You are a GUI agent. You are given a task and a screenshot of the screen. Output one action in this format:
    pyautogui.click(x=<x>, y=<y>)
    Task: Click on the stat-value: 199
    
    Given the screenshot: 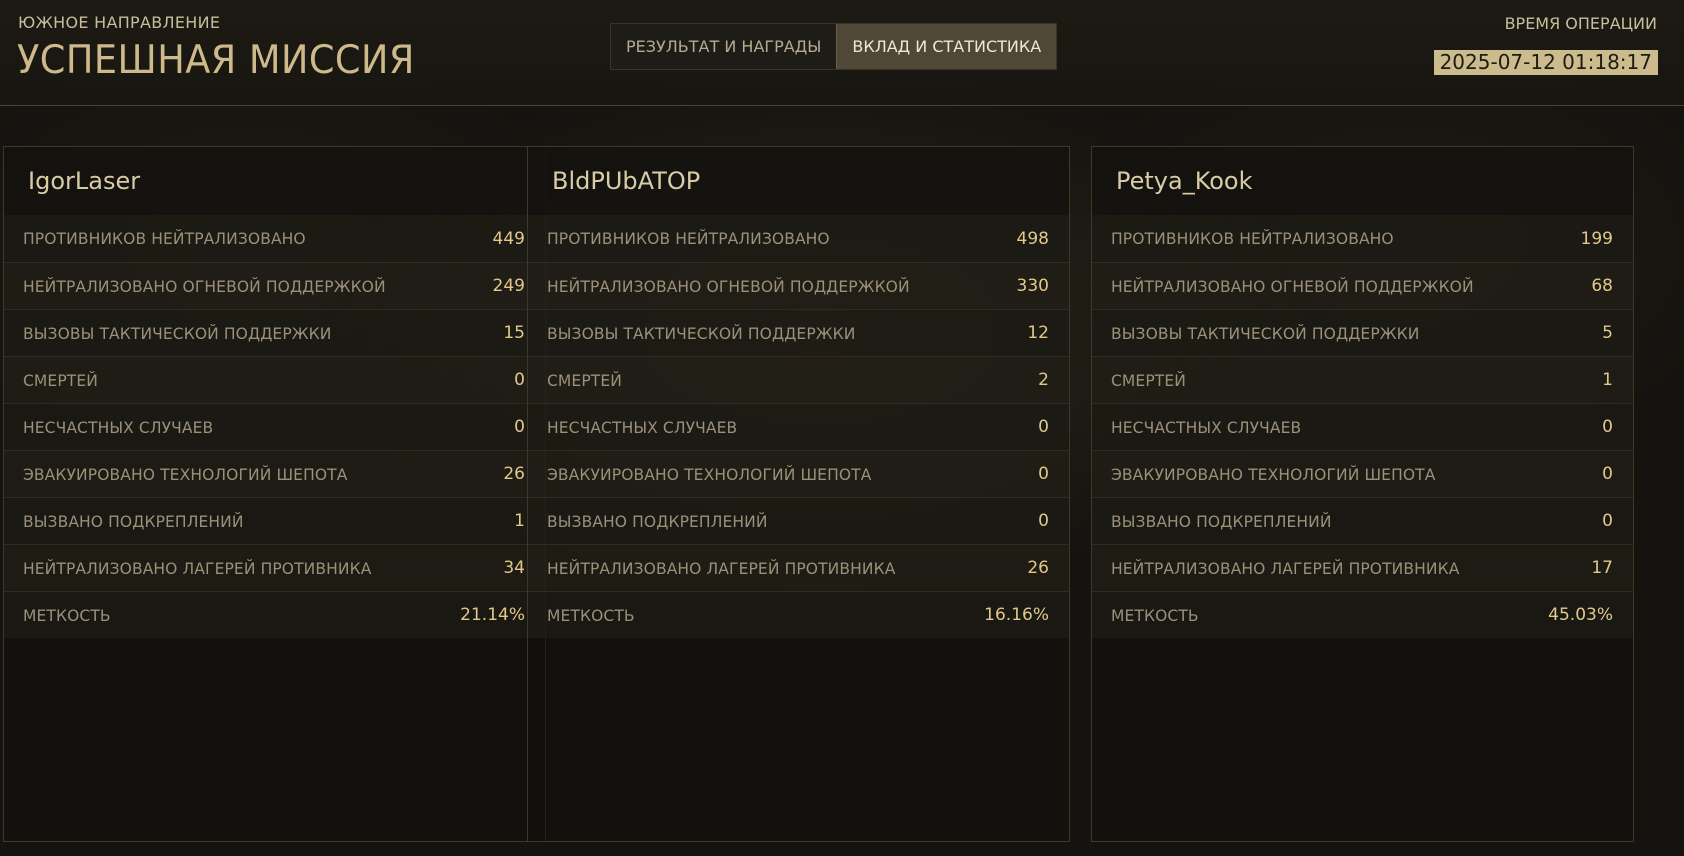 What is the action you would take?
    pyautogui.click(x=1596, y=238)
    